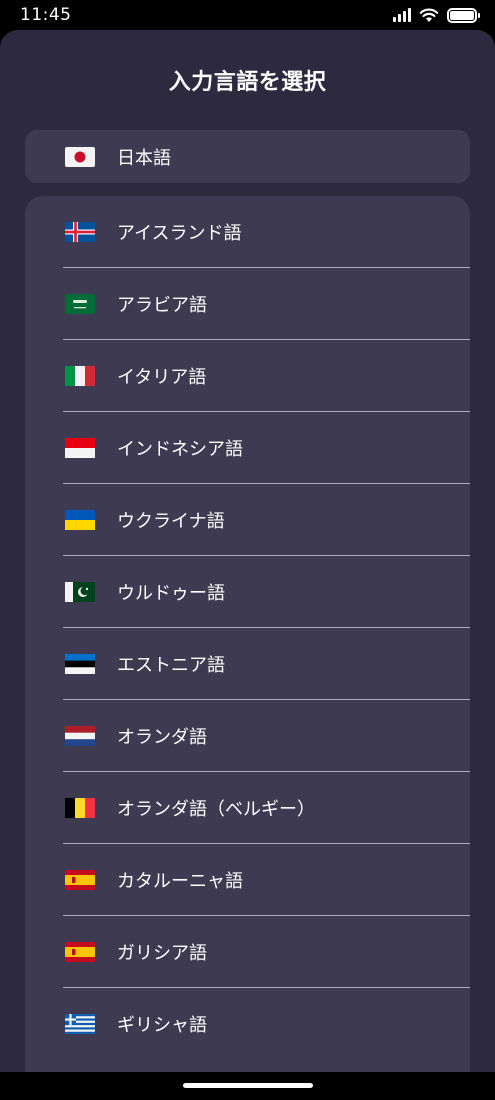 This screenshot has width=495, height=1100. Describe the element at coordinates (216, 809) in the screenshot. I see `language-label: オランダ語（ベルギー）` at that location.